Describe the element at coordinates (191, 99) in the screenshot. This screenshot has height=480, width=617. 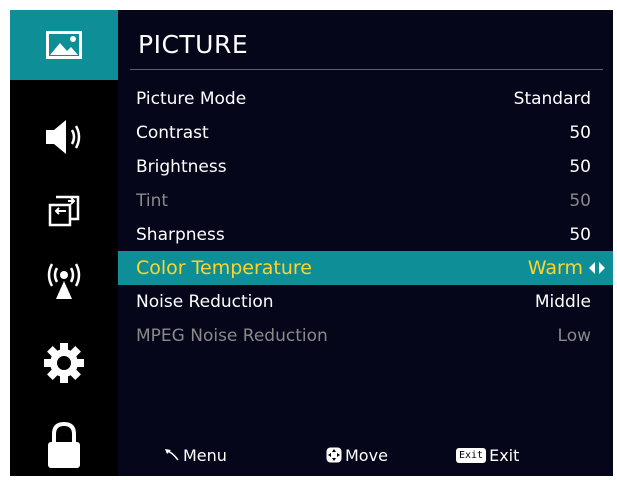
I see `row-label: Picture Mode` at that location.